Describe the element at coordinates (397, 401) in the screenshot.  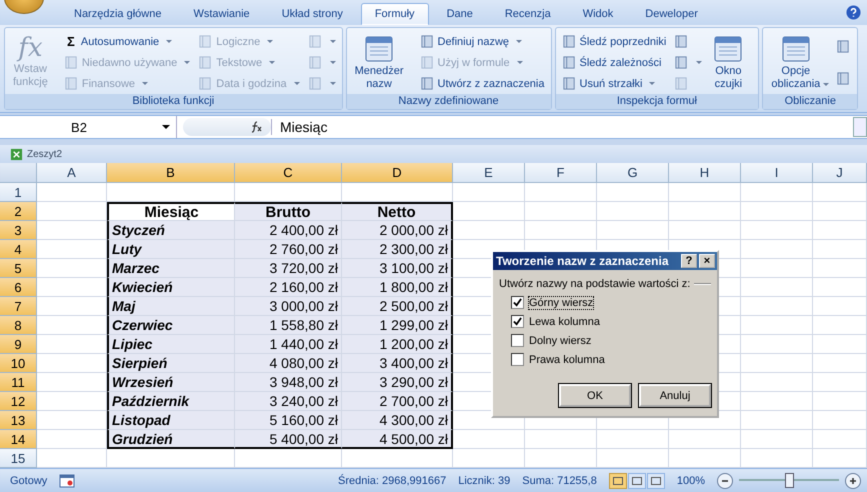
I see `table-cell: 2 700,00 zł` at that location.